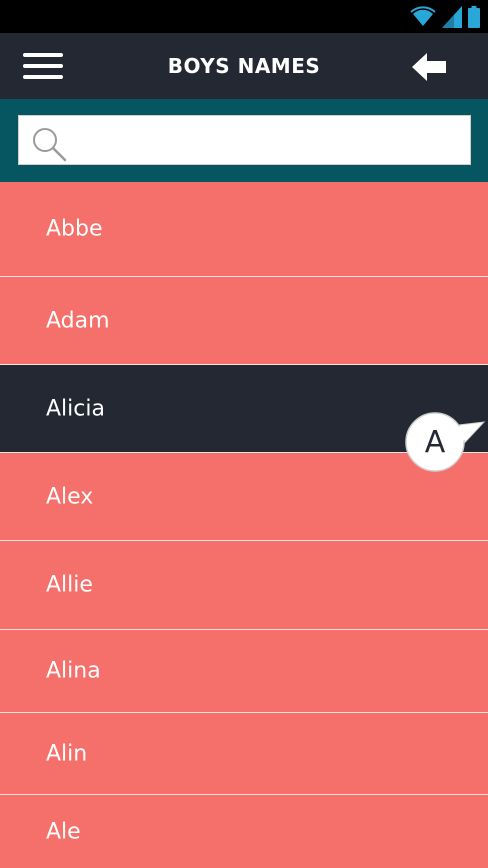  Describe the element at coordinates (244, 321) in the screenshot. I see `list-item: Adam` at that location.